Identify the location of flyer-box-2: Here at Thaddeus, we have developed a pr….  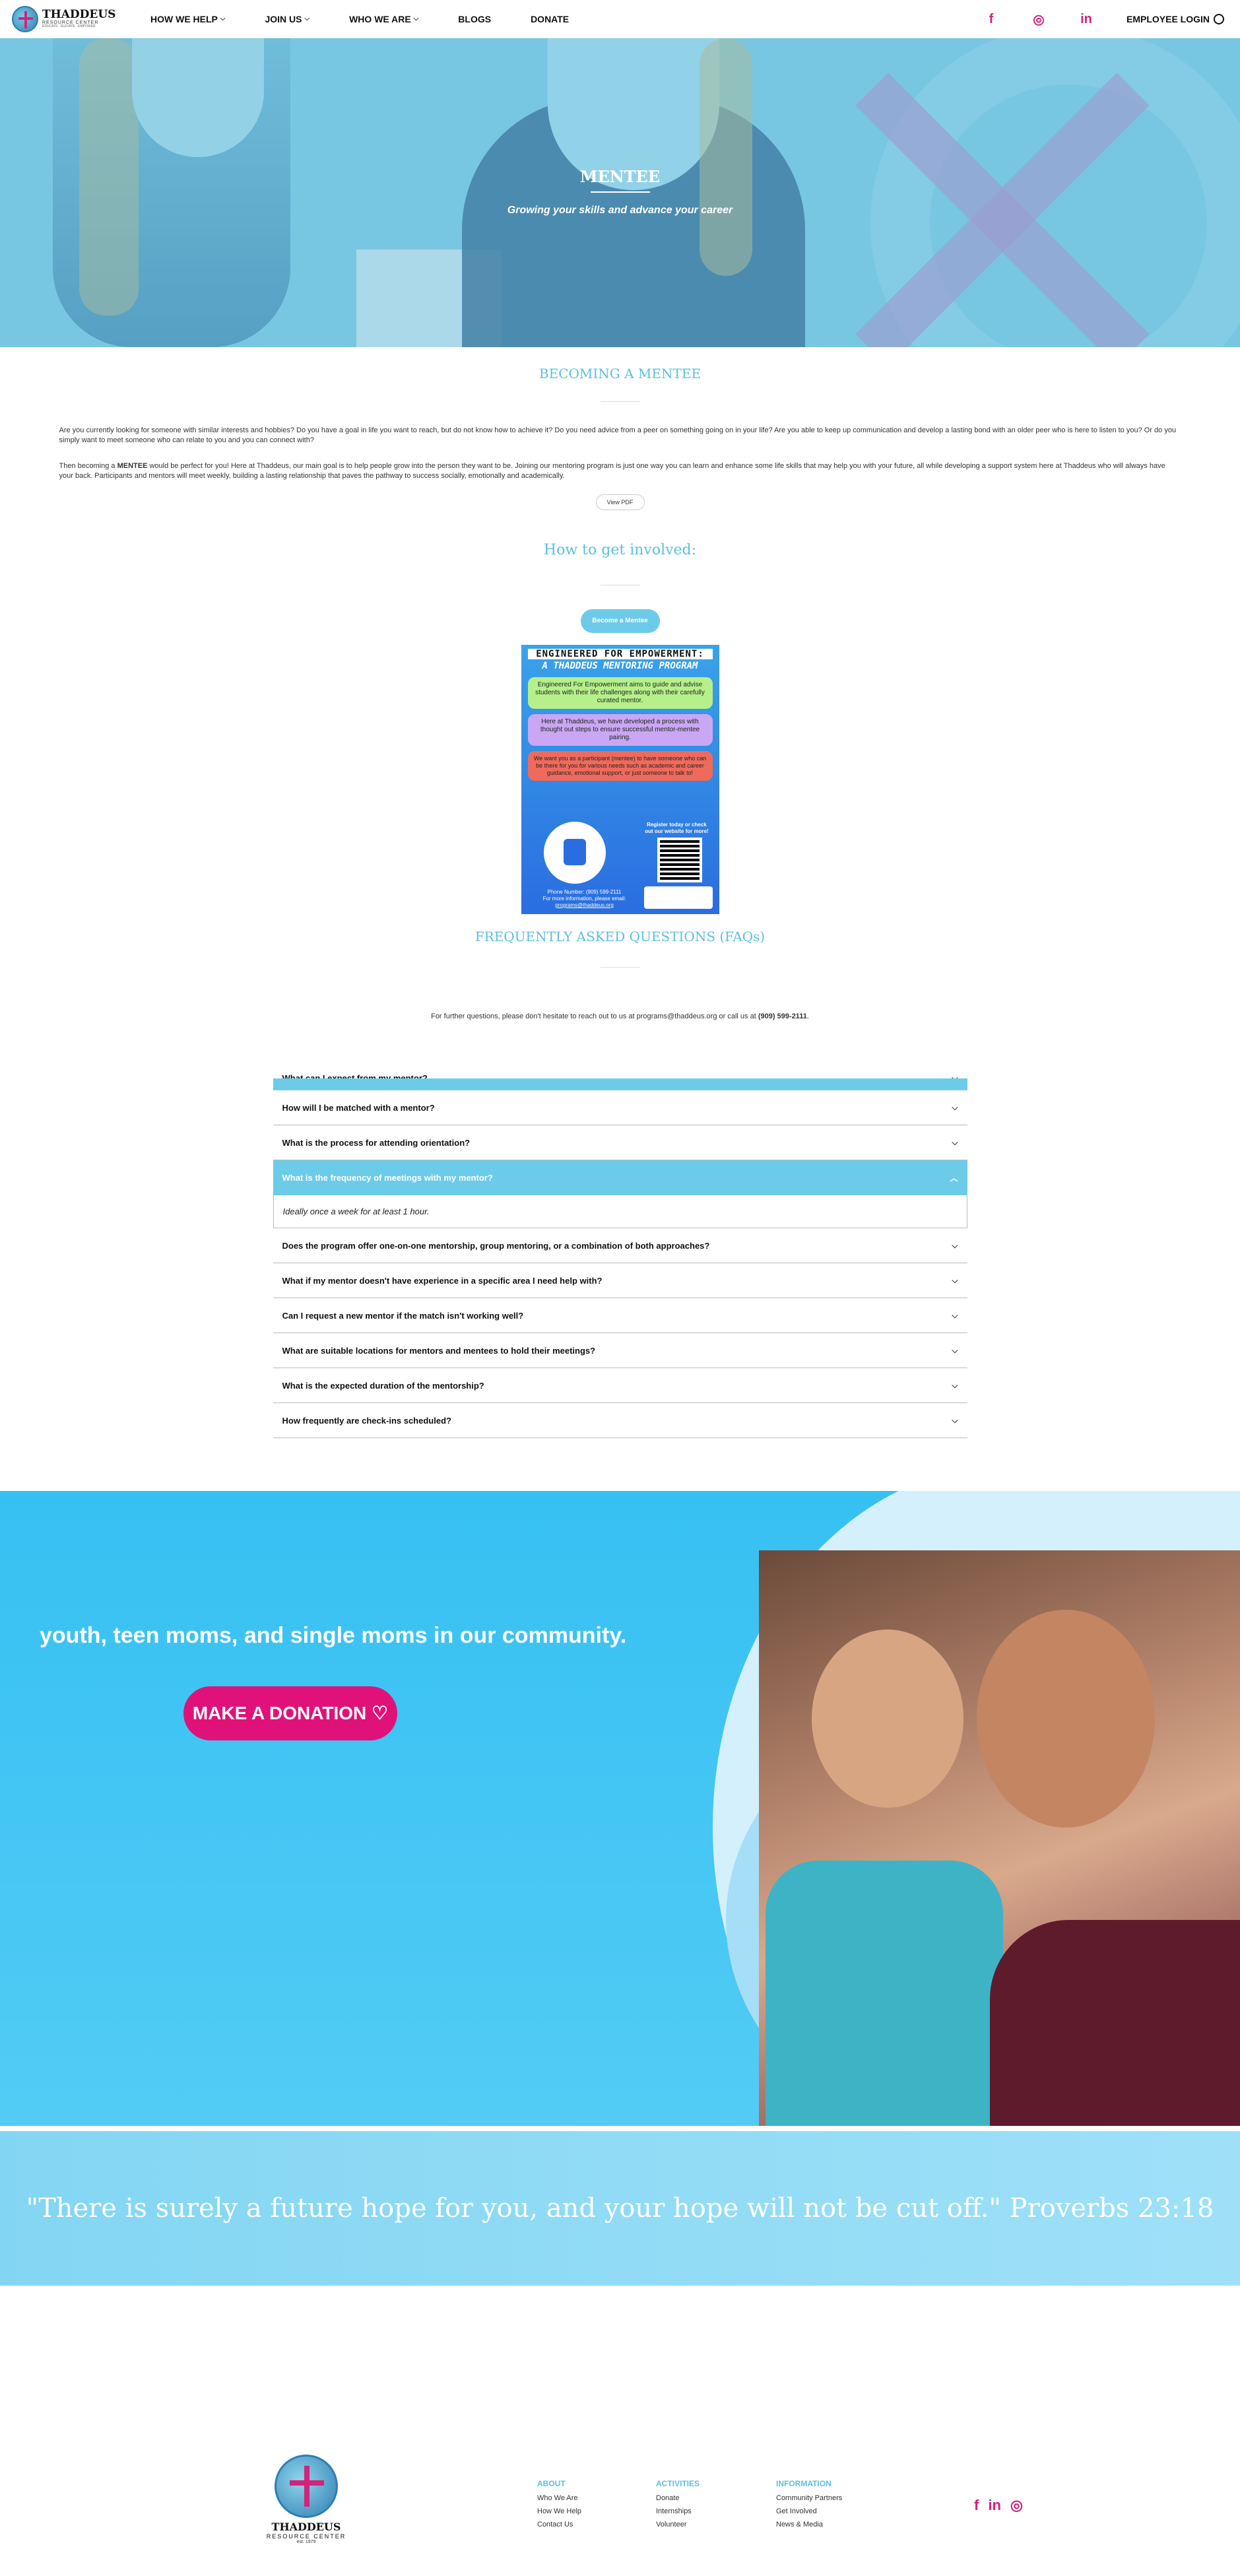
(620, 730).